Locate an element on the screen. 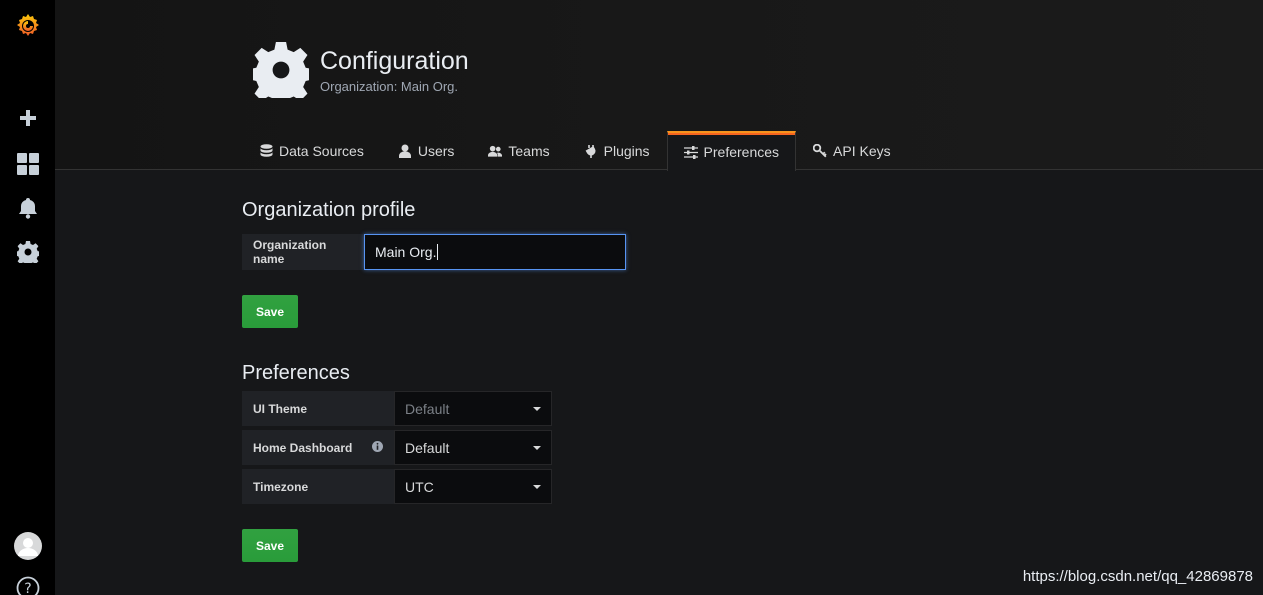  sliders-icon is located at coordinates (690, 152).